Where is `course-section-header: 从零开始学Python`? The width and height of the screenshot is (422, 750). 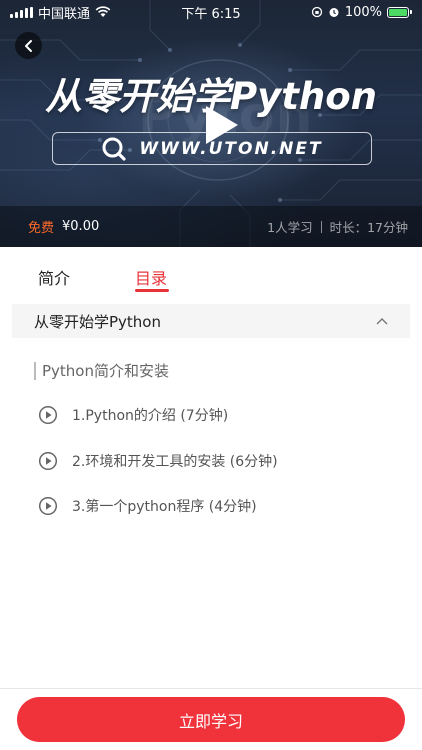
course-section-header: 从零开始学Python is located at coordinates (211, 321).